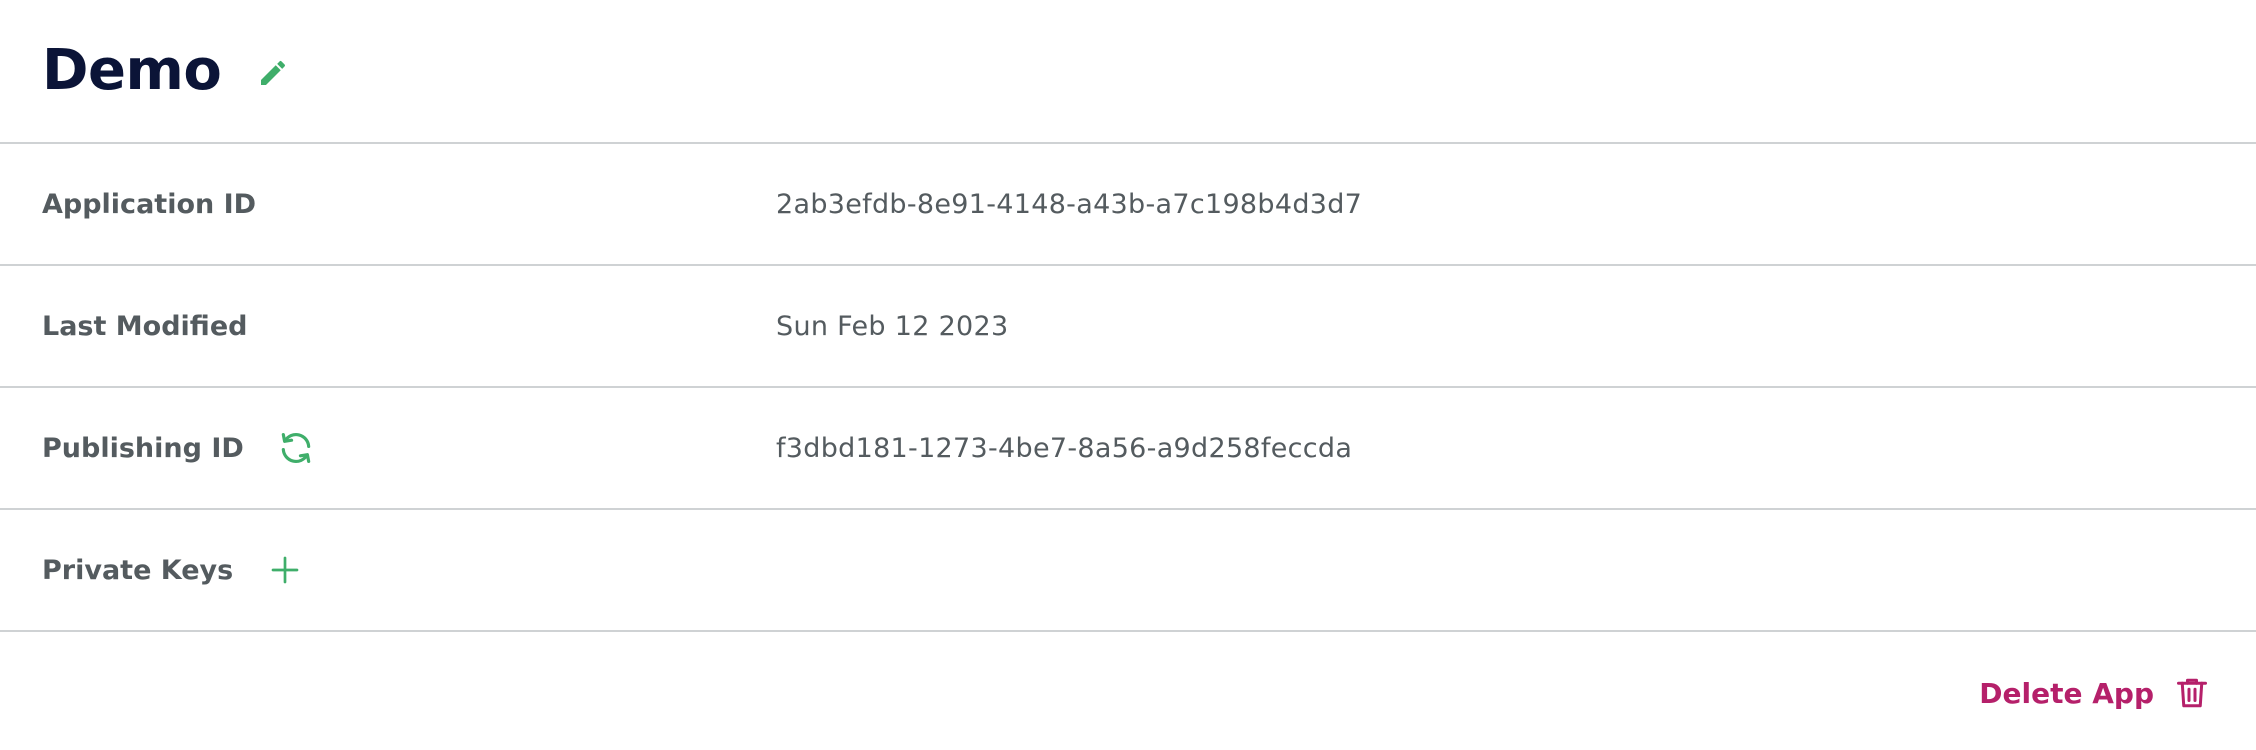 The image size is (2256, 750). Describe the element at coordinates (1064, 448) in the screenshot. I see `publishing-id-value: f3dbd181-1273-4be7-8a56-a9d258feccda` at that location.